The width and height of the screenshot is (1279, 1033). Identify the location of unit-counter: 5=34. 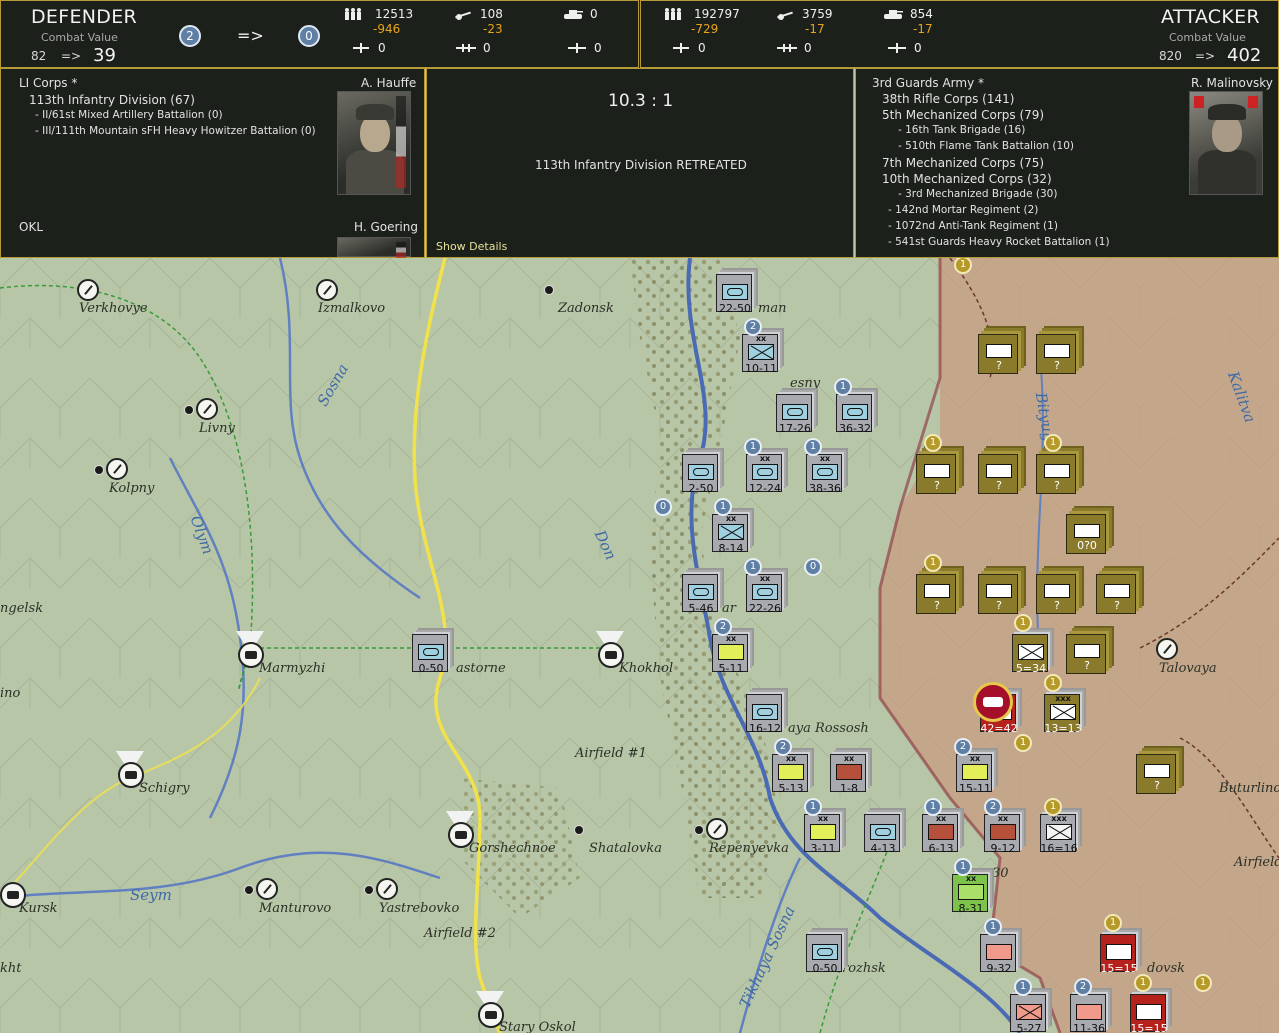
(1030, 654).